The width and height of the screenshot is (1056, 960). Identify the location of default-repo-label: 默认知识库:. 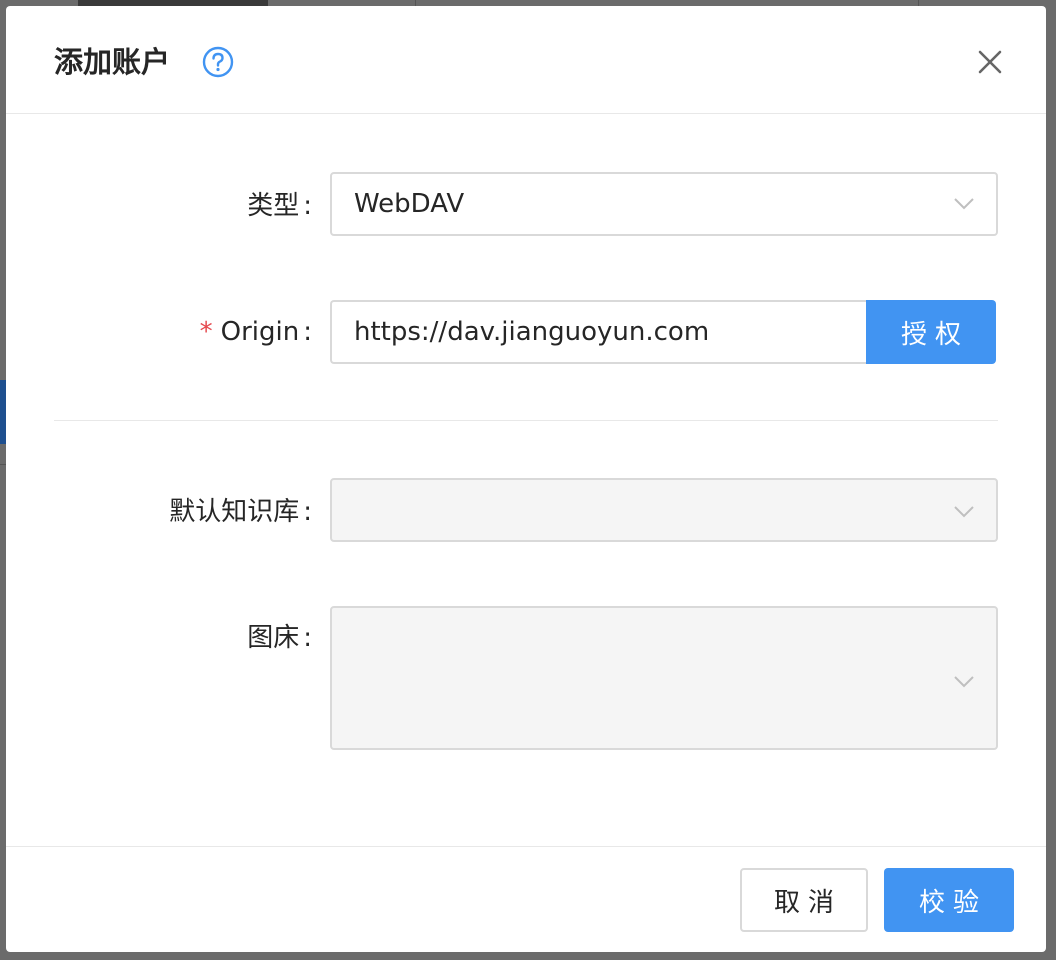
(240, 512).